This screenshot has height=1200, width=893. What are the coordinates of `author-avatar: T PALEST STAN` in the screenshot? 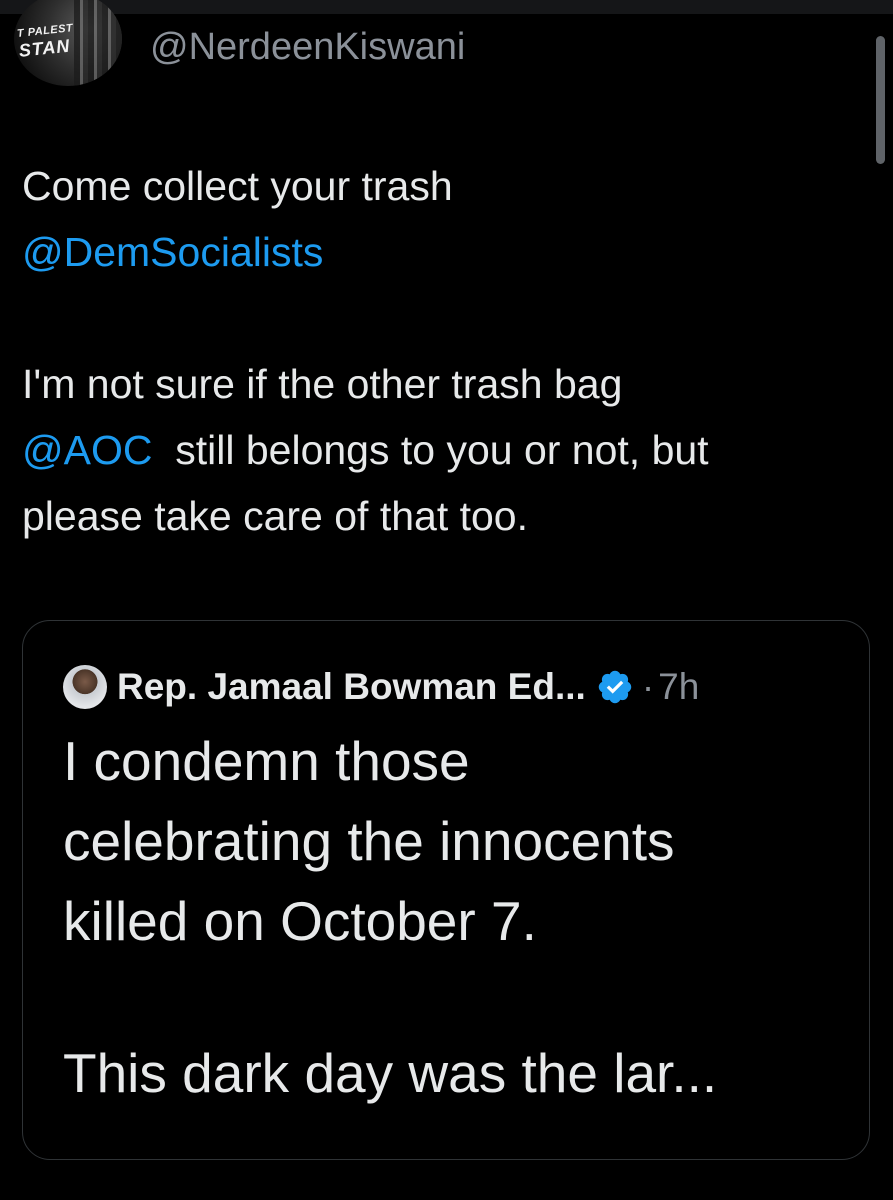 It's located at (68, 43).